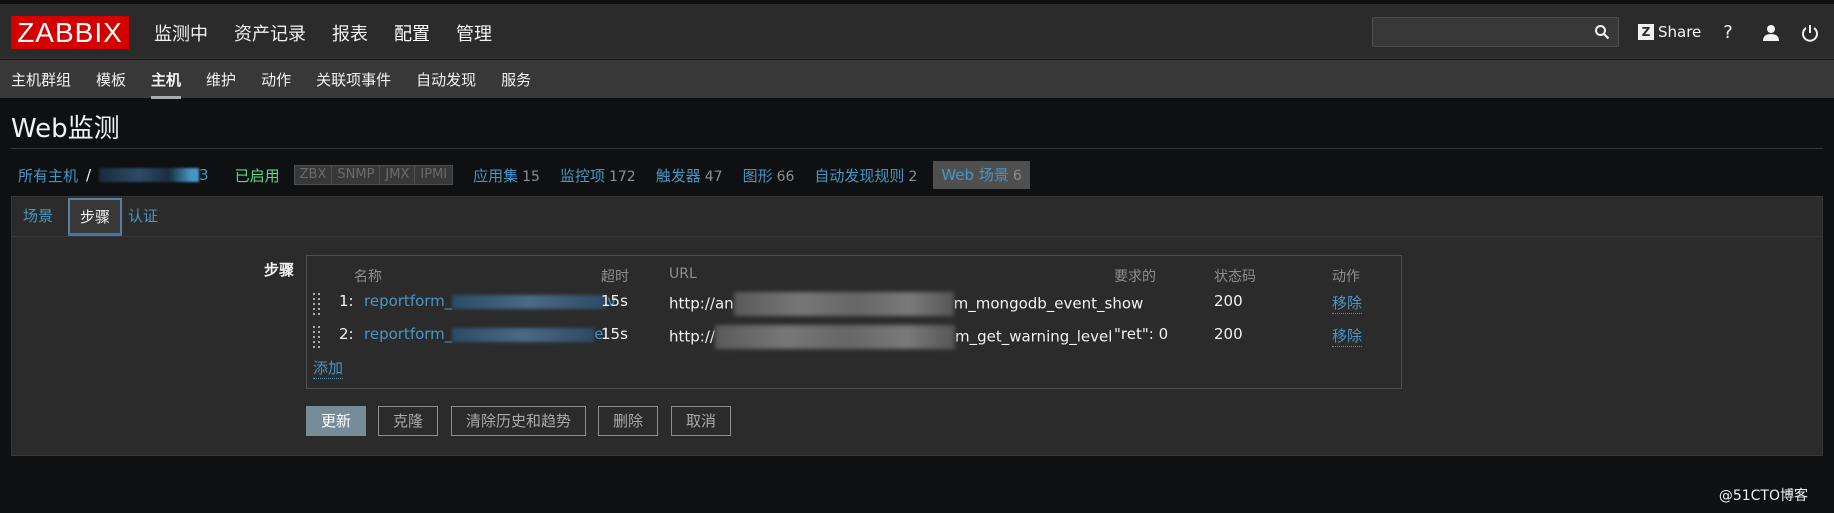  I want to click on step-required: "ret": 0, so click(1141, 334).